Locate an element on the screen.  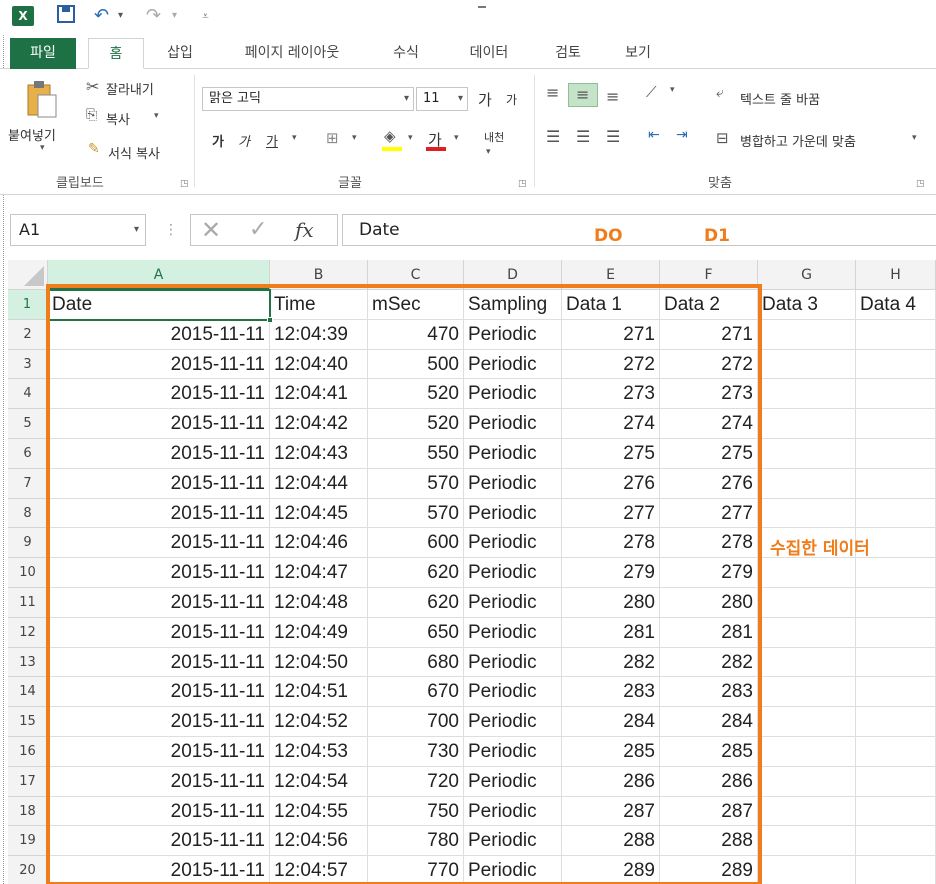
table-cell: 12:04:46 is located at coordinates (319, 543).